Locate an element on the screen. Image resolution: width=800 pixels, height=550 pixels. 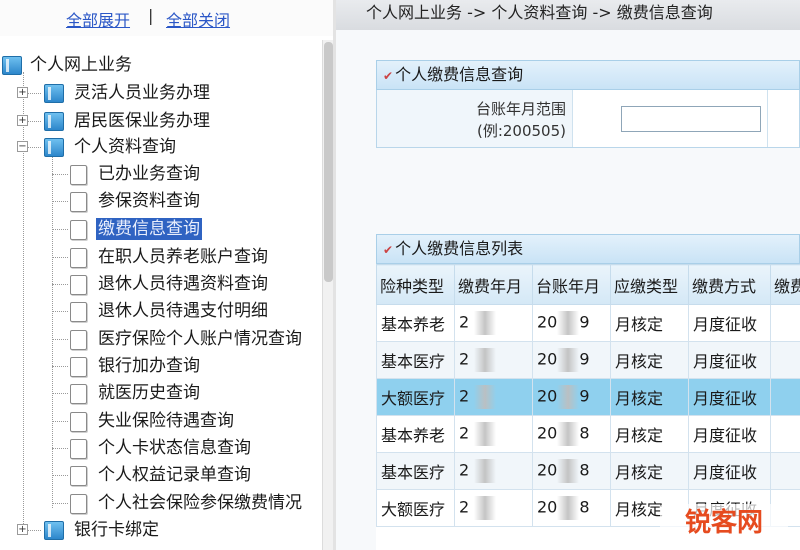
tree-child-label: 退休人员待遇资料查询 is located at coordinates (183, 284).